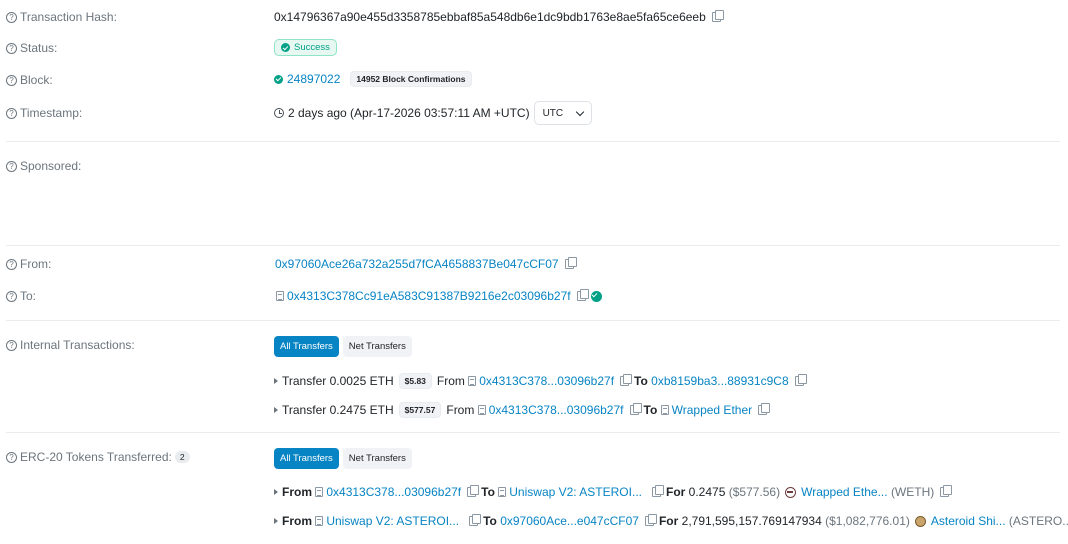 The image size is (1068, 544). I want to click on verified-check-icon, so click(596, 296).